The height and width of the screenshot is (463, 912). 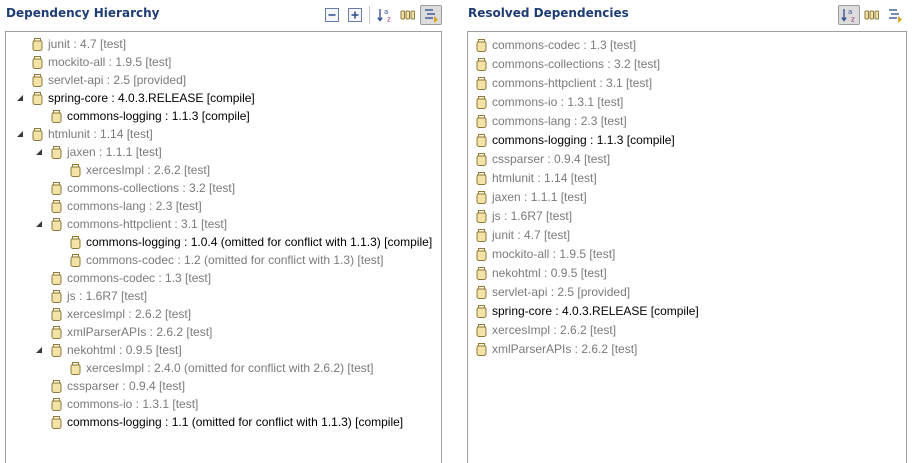 What do you see at coordinates (553, 292) in the screenshot?
I see `resolved-list-item: servlet-api : 2.5 [provided]` at bounding box center [553, 292].